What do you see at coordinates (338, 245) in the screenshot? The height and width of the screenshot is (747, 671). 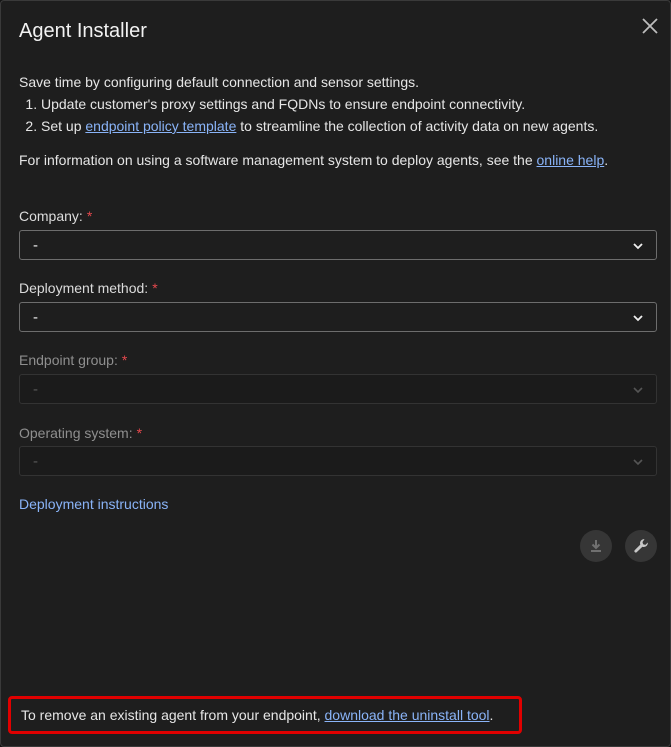 I see `company-select: -` at bounding box center [338, 245].